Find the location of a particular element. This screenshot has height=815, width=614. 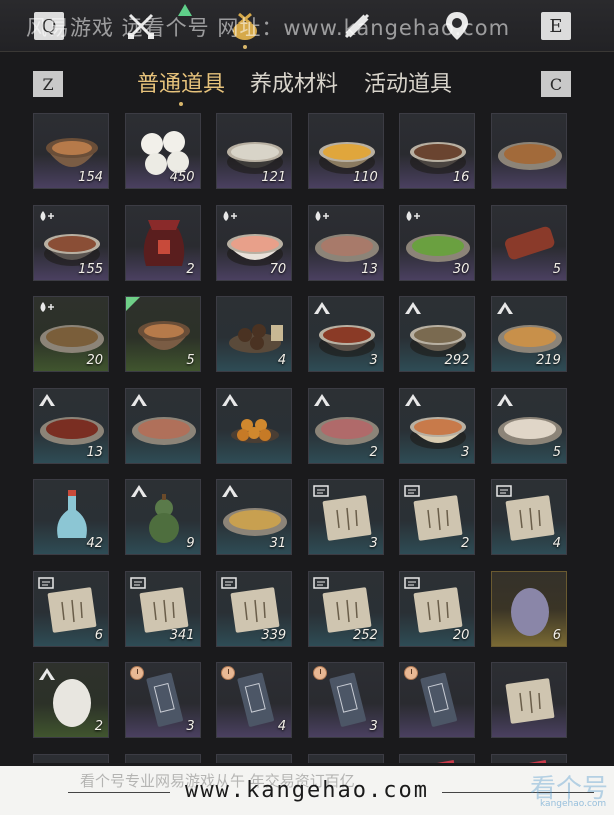

inventory-slot-egg-custard-bowl: 110 is located at coordinates (345, 151).